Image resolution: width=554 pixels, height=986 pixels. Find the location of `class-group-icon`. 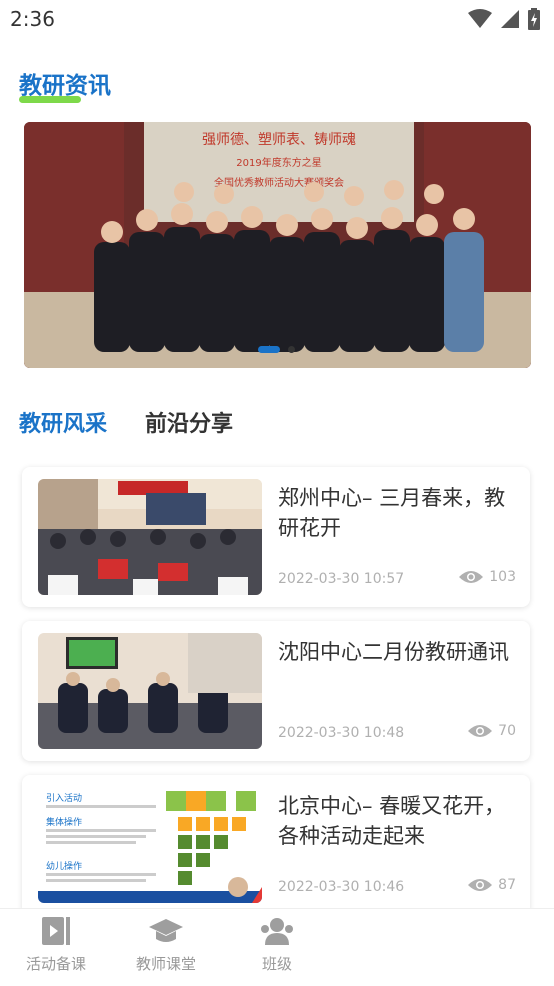

class-group-icon is located at coordinates (277, 931).